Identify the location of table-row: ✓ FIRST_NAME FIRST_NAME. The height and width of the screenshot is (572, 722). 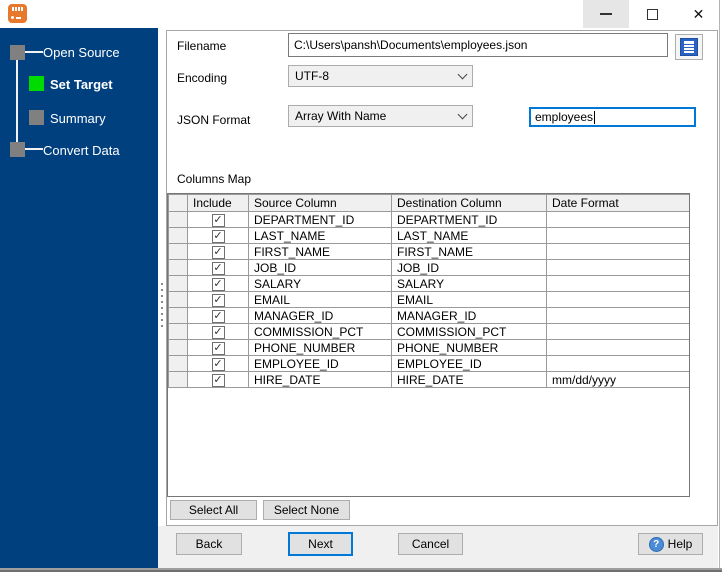
(428, 251).